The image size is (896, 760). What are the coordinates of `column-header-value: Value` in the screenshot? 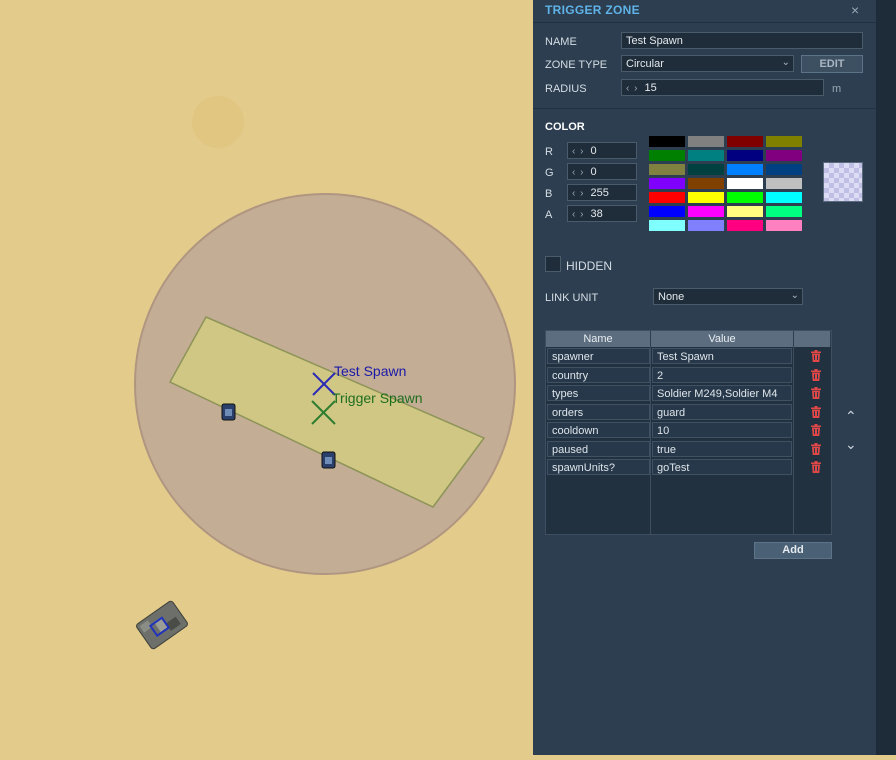 It's located at (722, 339).